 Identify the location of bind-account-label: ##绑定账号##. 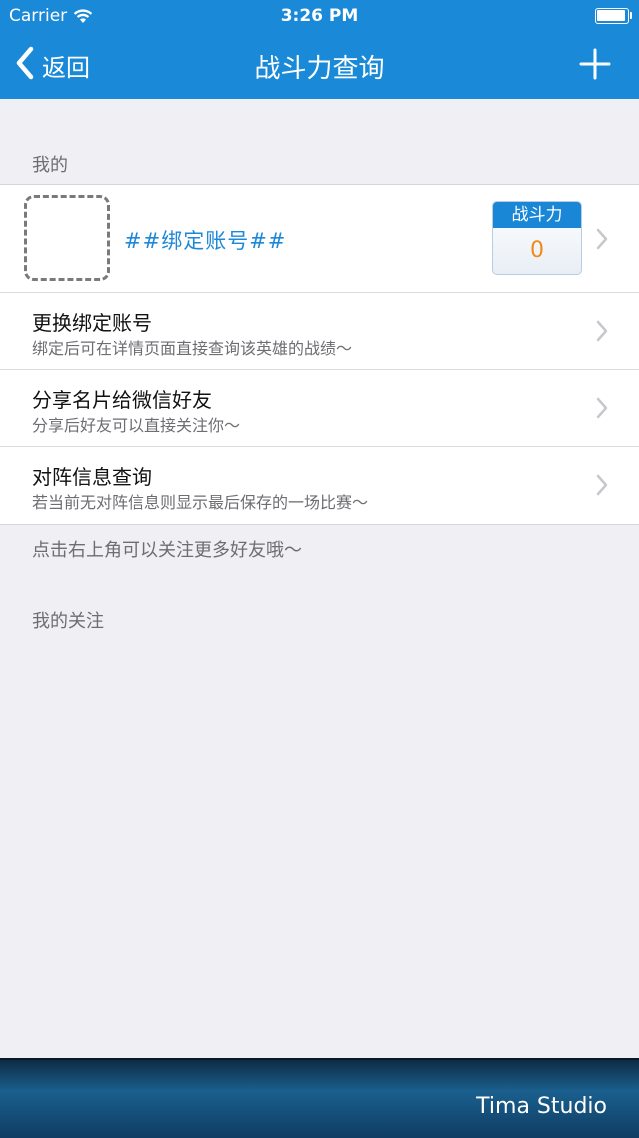
(205, 241).